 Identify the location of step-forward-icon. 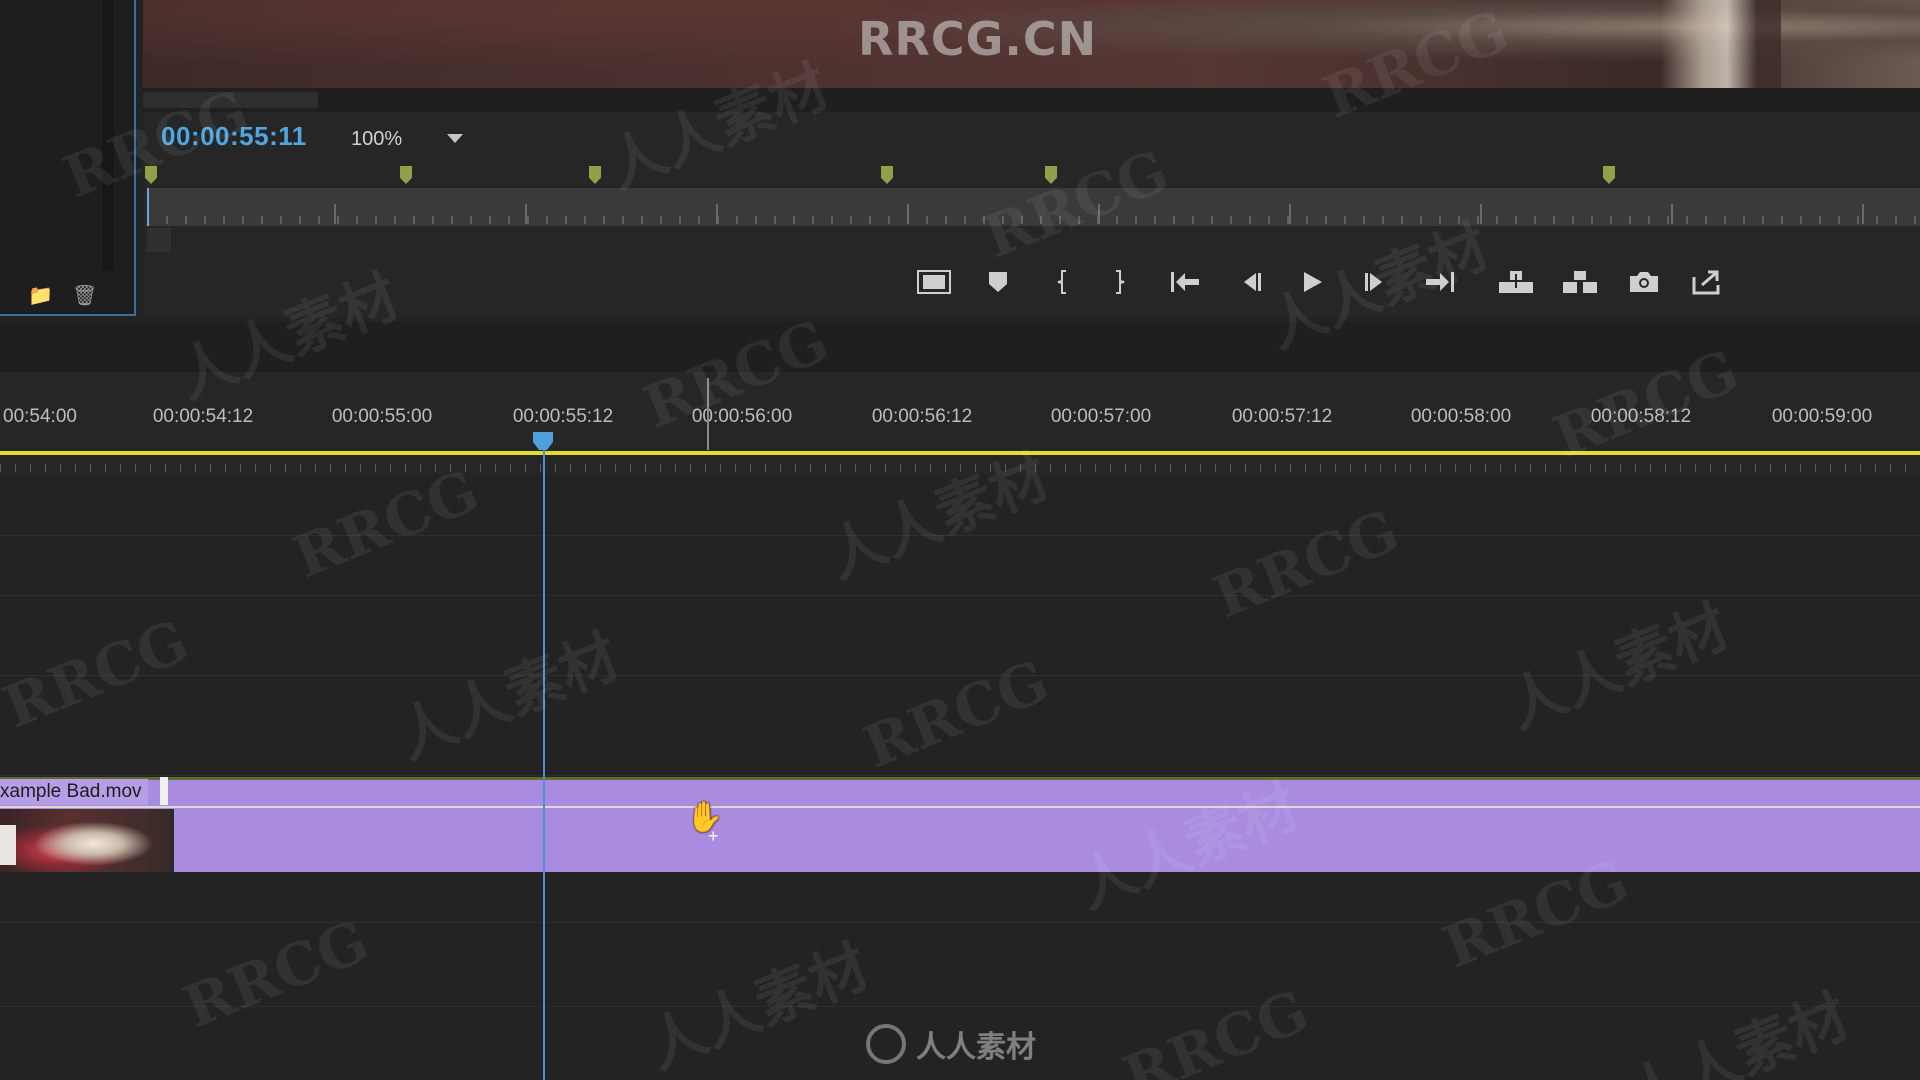
(1376, 282).